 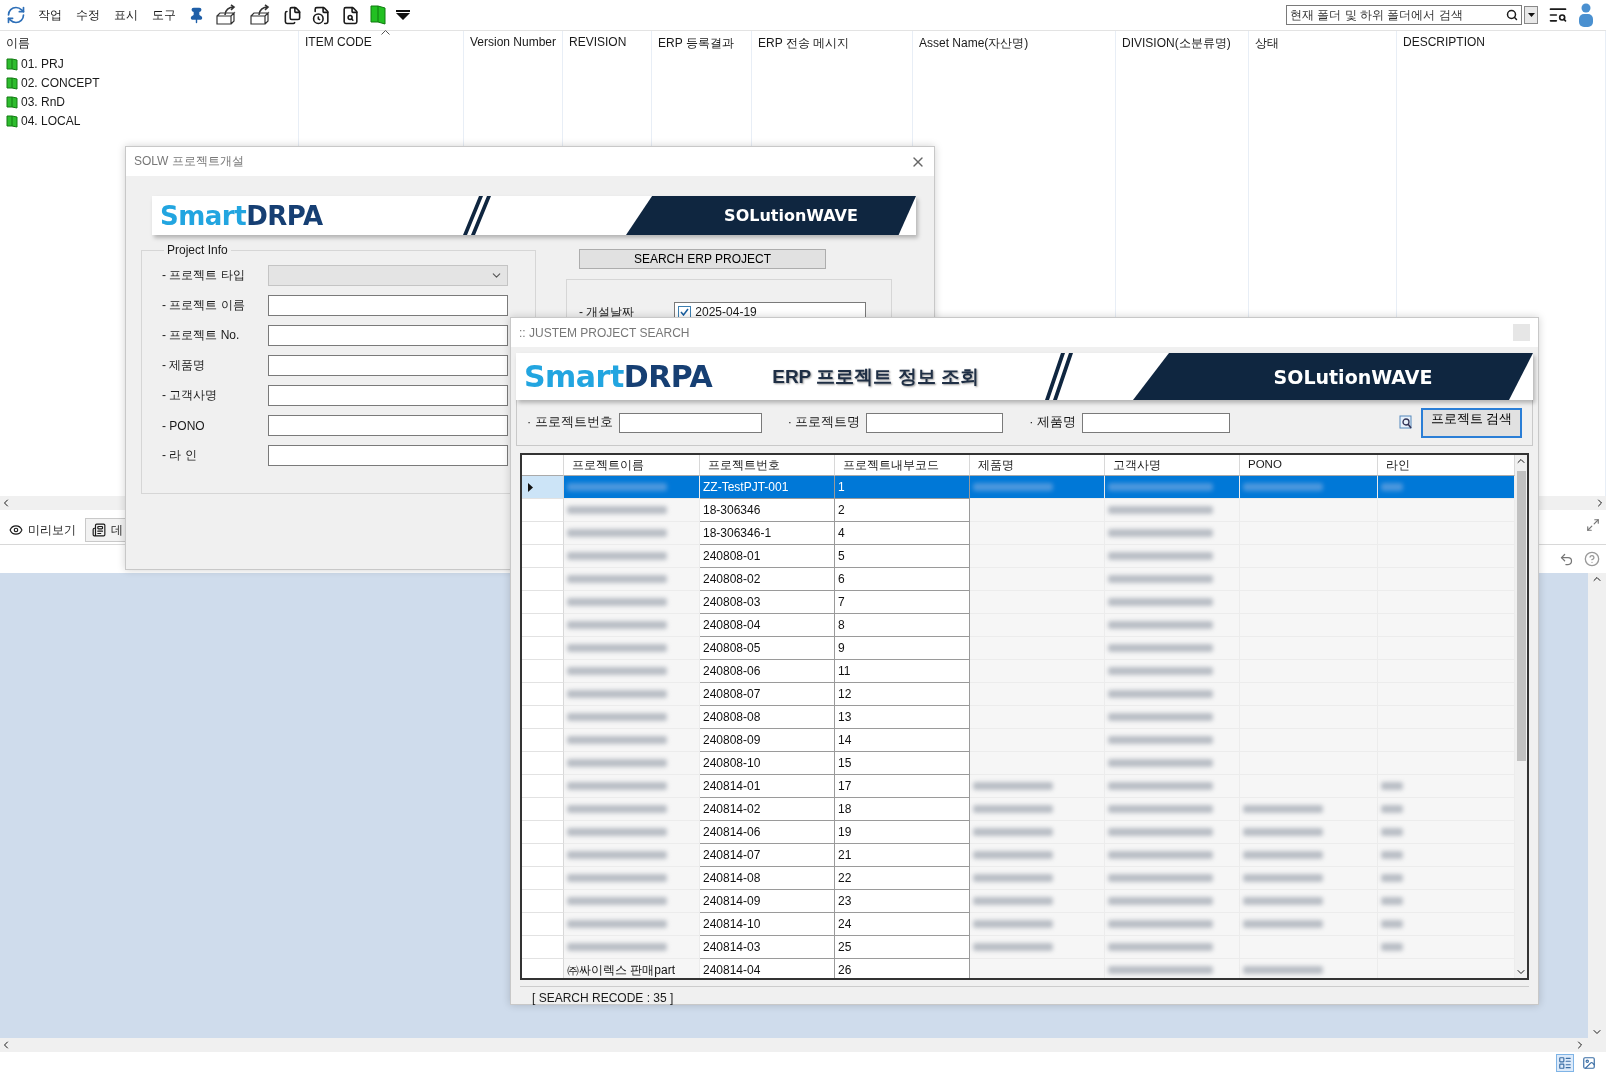 What do you see at coordinates (1558, 15) in the screenshot?
I see `list-search-icon` at bounding box center [1558, 15].